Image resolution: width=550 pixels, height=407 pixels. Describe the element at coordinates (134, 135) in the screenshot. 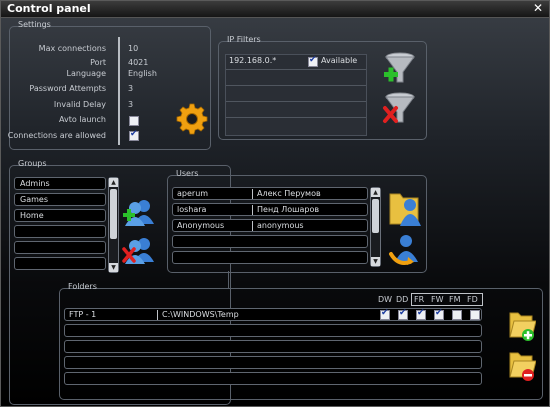

I see `connections-allowed-checkbox` at that location.